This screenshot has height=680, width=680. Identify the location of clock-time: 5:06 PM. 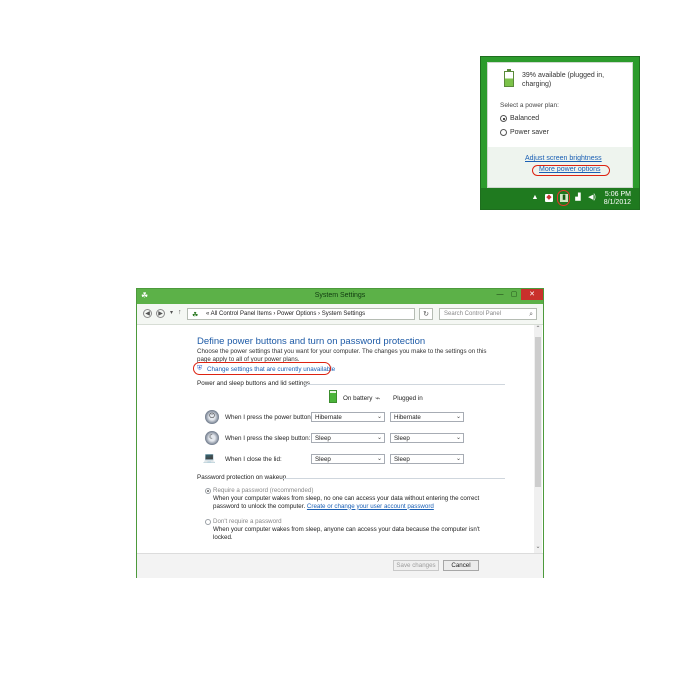
(617, 194).